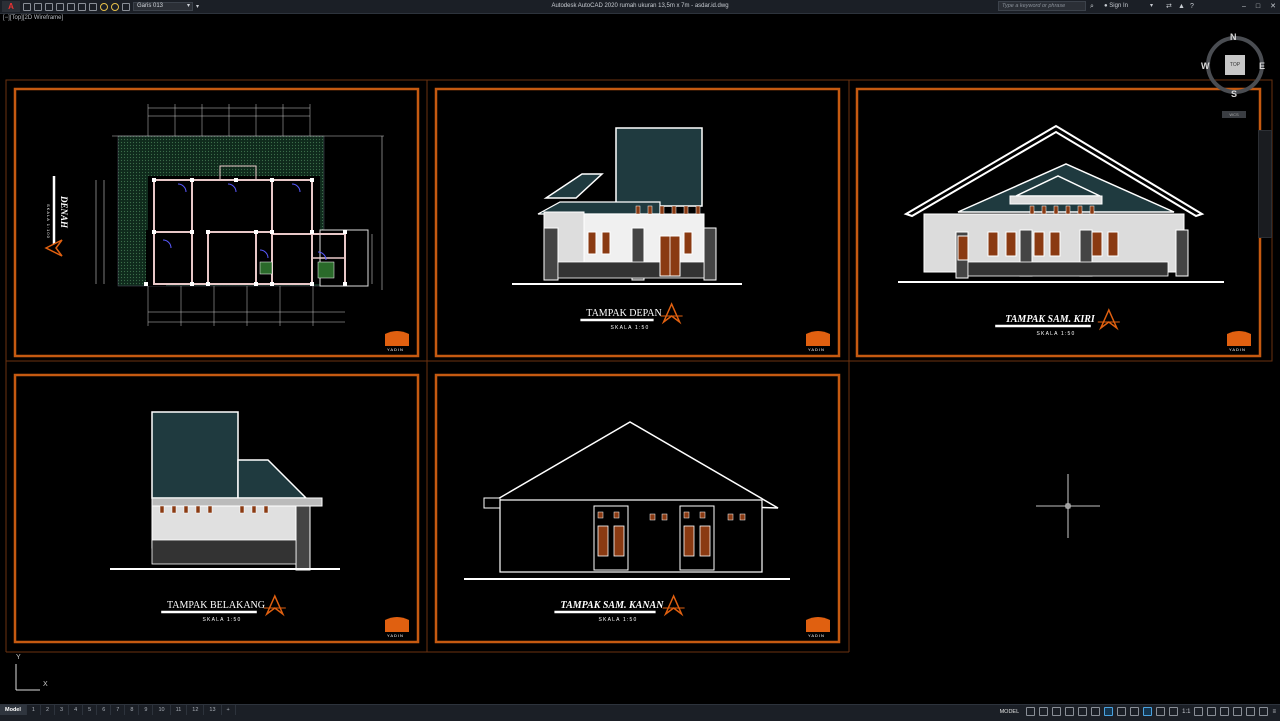 The width and height of the screenshot is (1280, 721). I want to click on customize-toolbar-icon: ▾, so click(197, 6).